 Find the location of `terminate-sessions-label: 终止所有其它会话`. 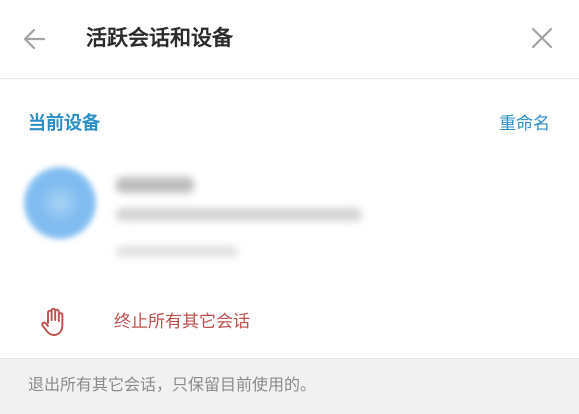

terminate-sessions-label: 终止所有其它会话 is located at coordinates (182, 322).